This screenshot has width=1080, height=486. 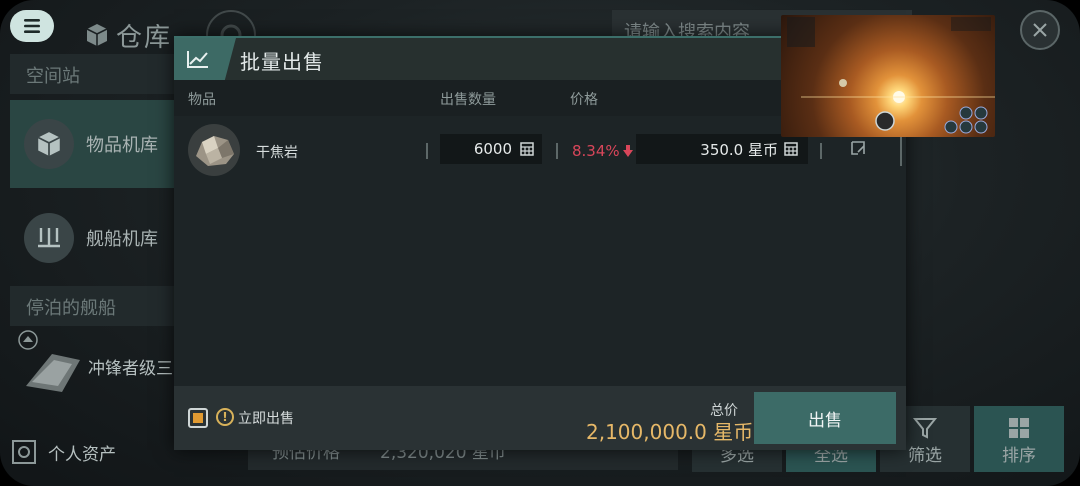 I want to click on chart-icon, so click(x=205, y=59).